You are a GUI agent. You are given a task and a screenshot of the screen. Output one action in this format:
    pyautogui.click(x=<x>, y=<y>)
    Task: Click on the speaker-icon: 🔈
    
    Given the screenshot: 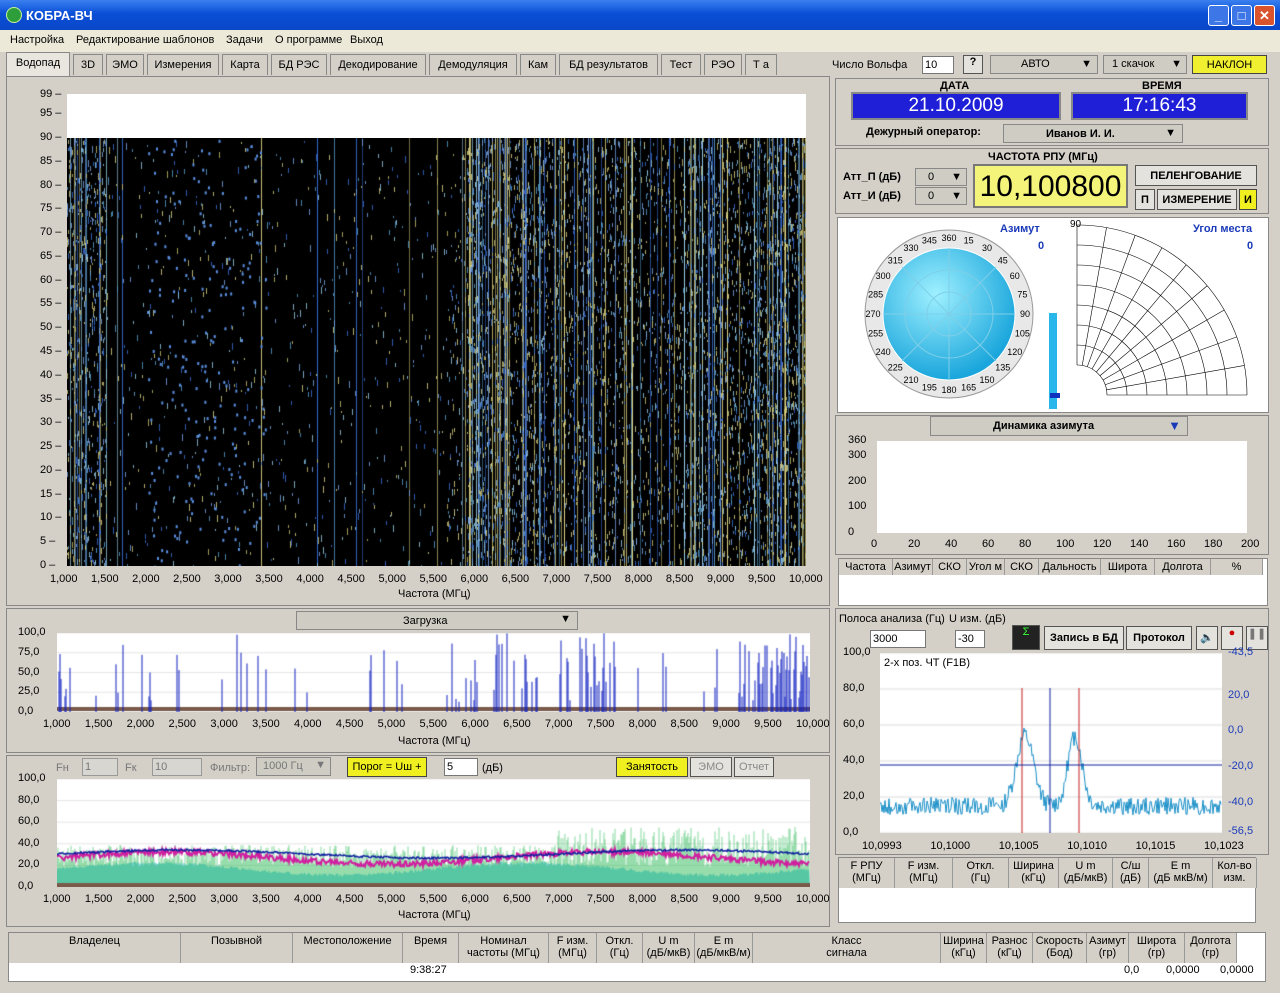 What is the action you would take?
    pyautogui.click(x=1207, y=638)
    